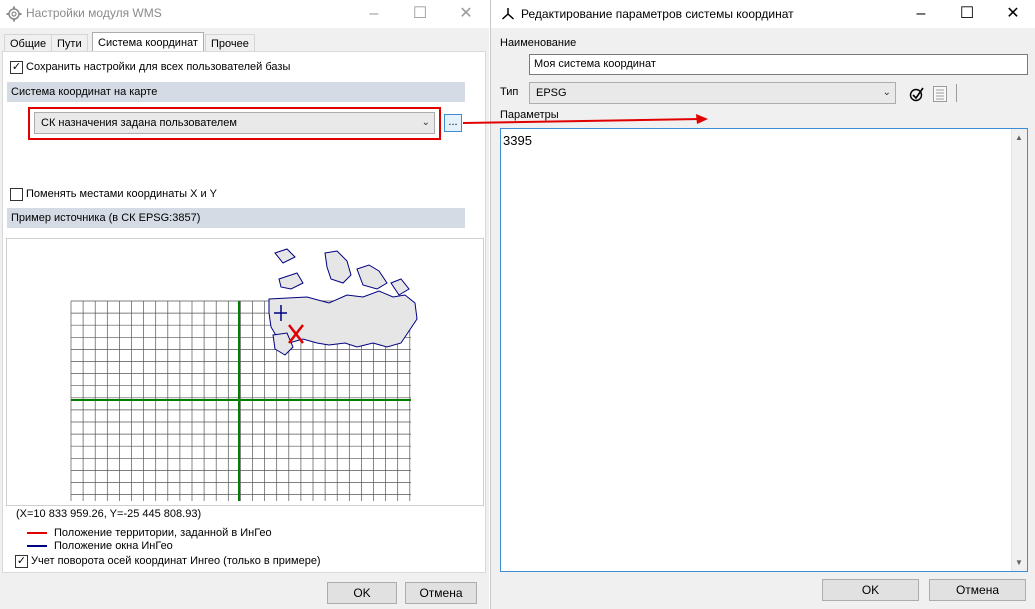 This screenshot has height=609, width=1035. What do you see at coordinates (1019, 137) in the screenshot?
I see `scroll-up-icon: ▲` at bounding box center [1019, 137].